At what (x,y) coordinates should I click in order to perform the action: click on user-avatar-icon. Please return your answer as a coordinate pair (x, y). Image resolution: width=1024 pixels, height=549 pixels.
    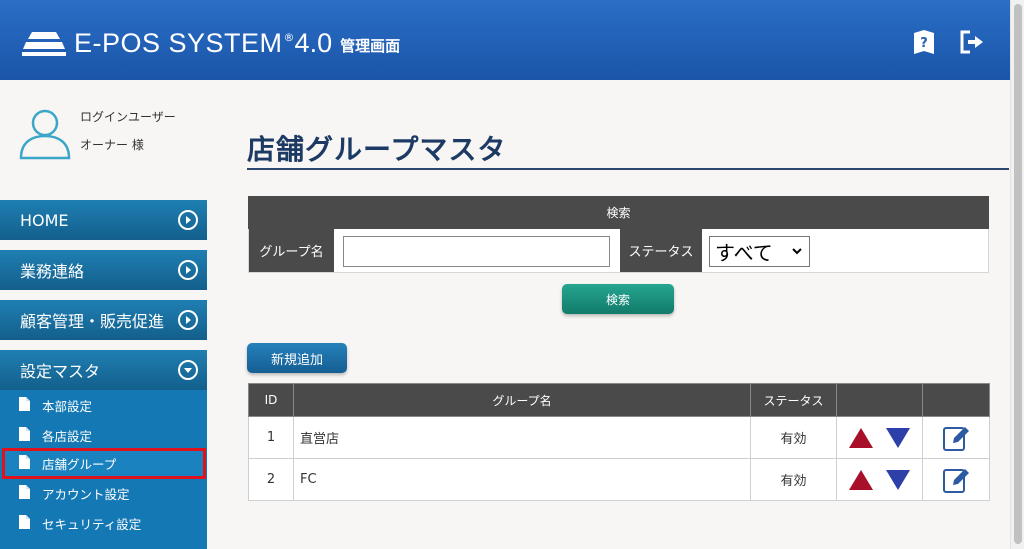
    Looking at the image, I should click on (45, 134).